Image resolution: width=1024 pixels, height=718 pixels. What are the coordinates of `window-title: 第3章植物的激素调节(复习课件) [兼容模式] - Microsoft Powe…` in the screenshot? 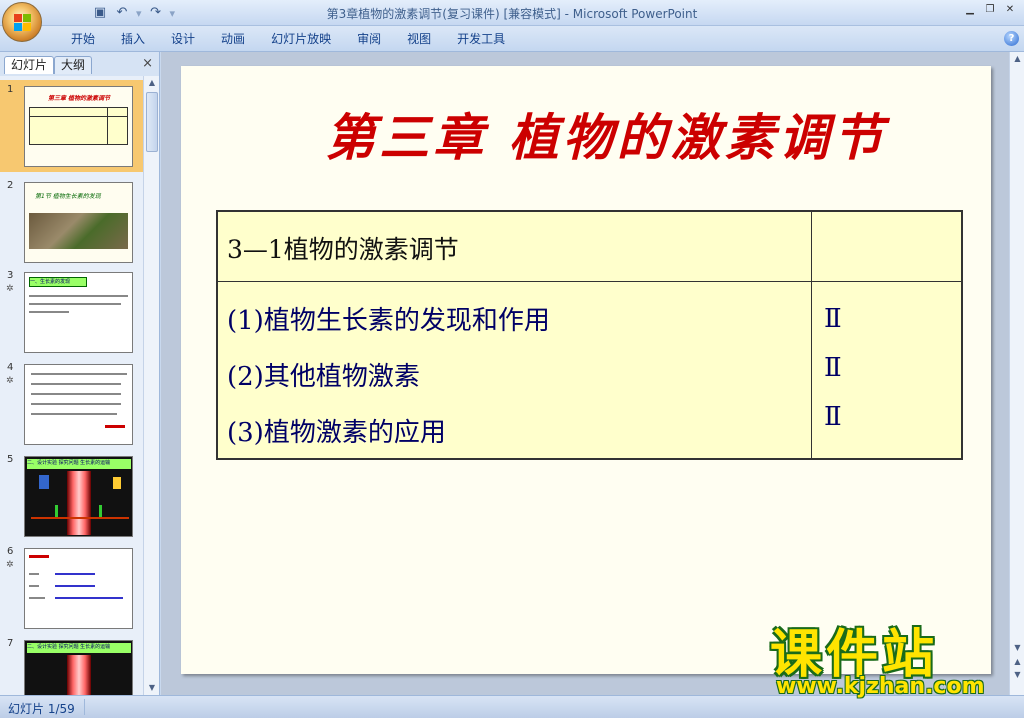 It's located at (512, 14).